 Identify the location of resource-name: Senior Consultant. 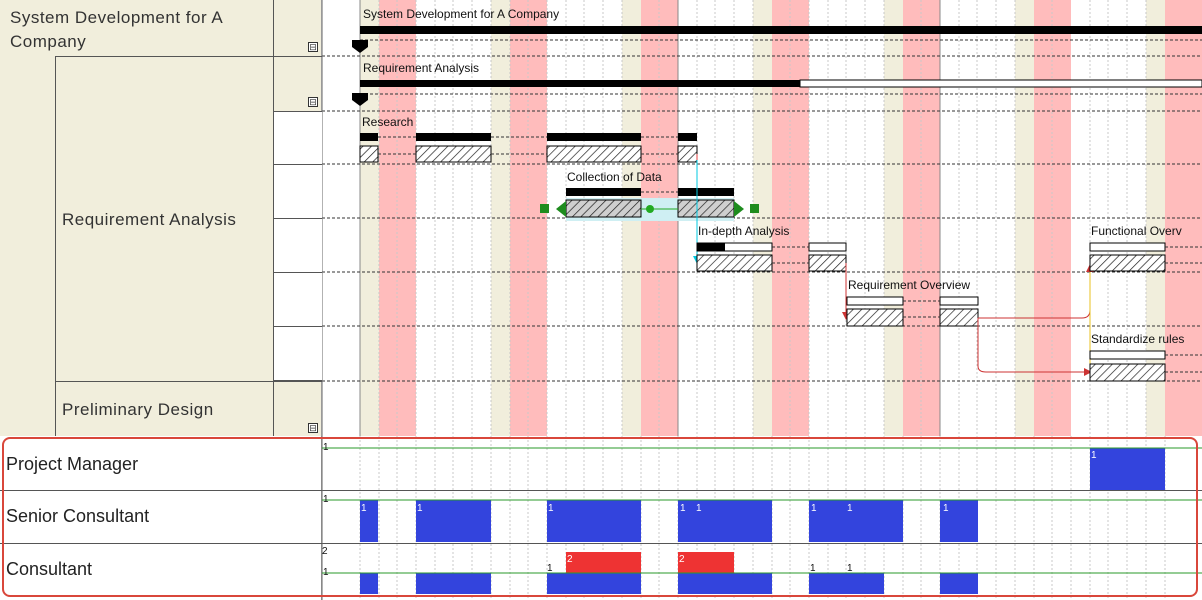
(77, 516).